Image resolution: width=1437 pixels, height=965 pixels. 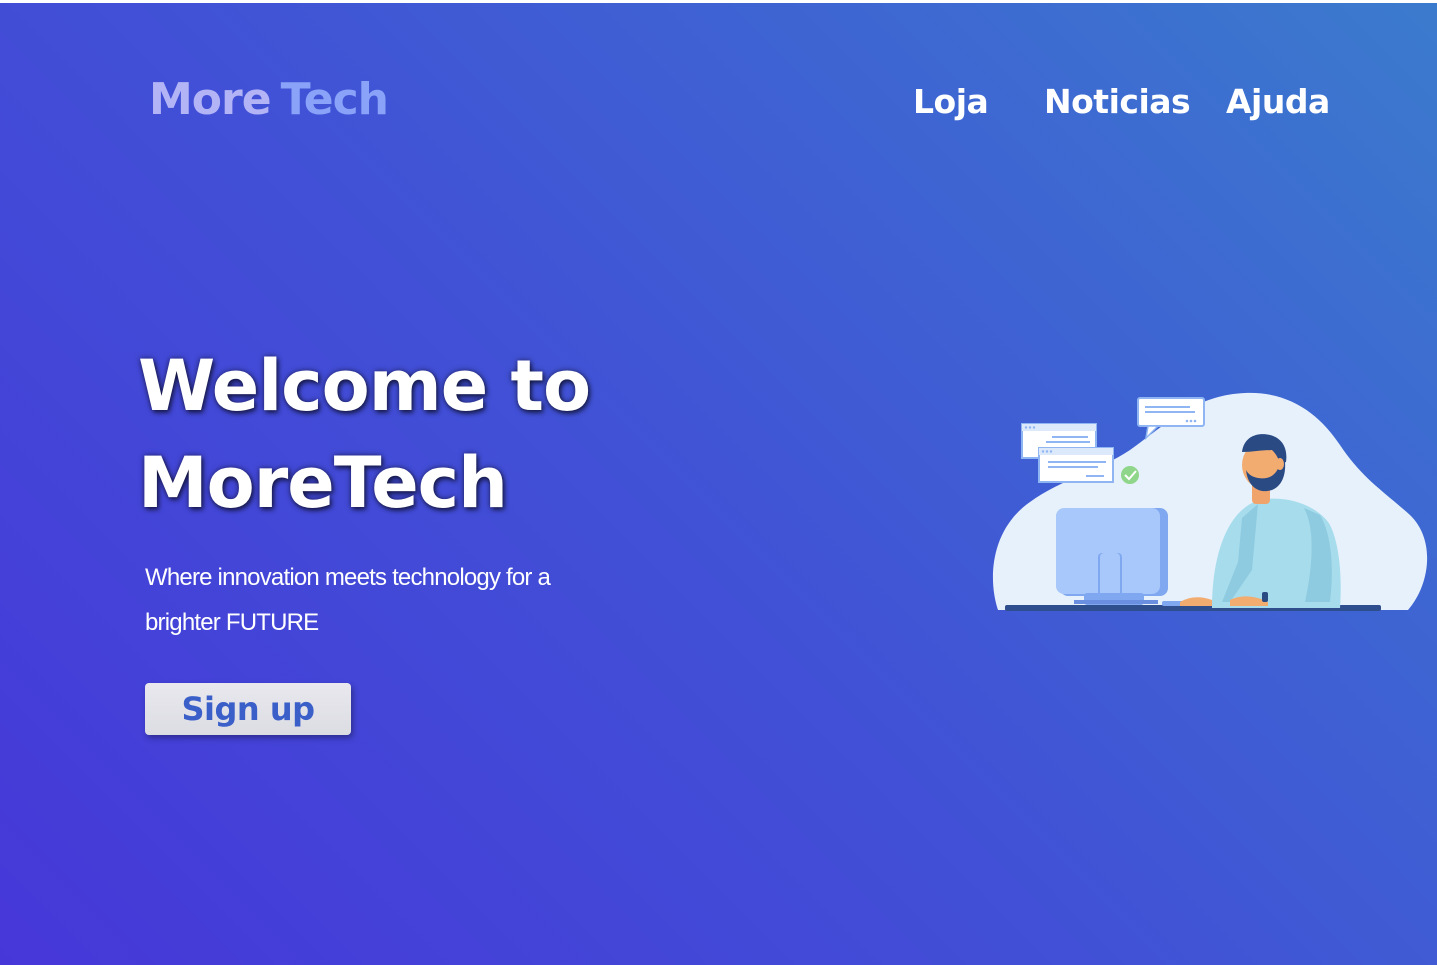 I want to click on hero-title-line-2: MoreTech, so click(x=323, y=483).